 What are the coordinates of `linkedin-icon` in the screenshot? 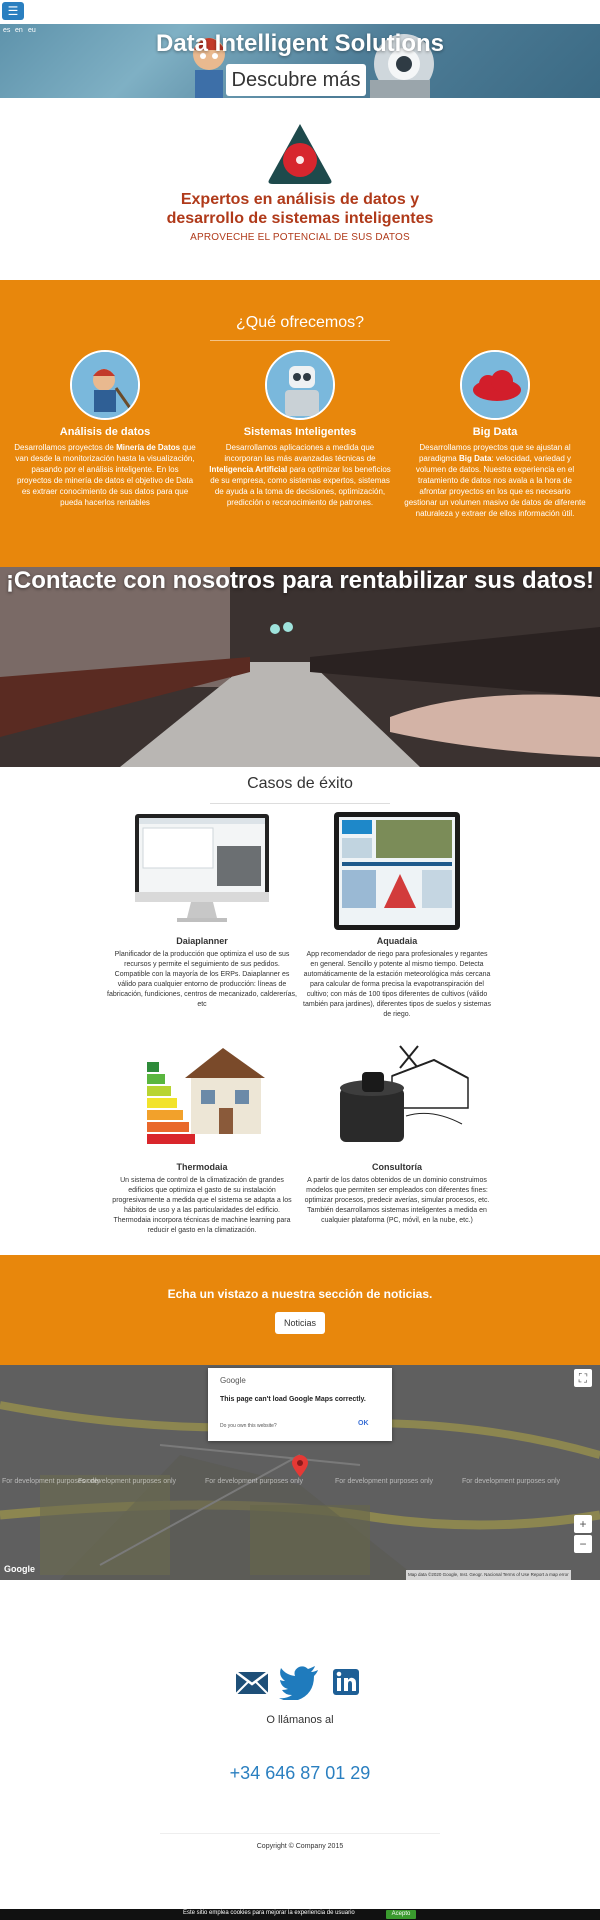 It's located at (346, 1682).